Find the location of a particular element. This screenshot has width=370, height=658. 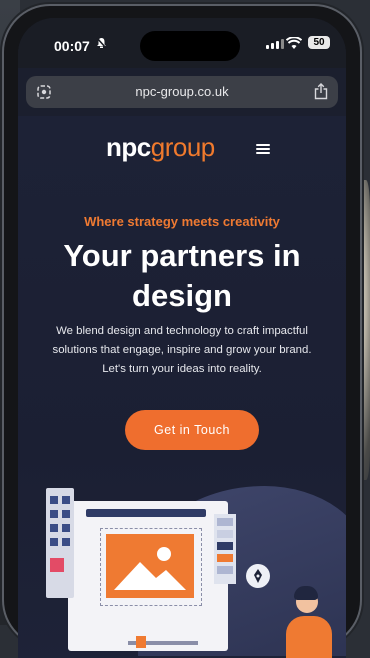

menu-icon is located at coordinates (263, 149).